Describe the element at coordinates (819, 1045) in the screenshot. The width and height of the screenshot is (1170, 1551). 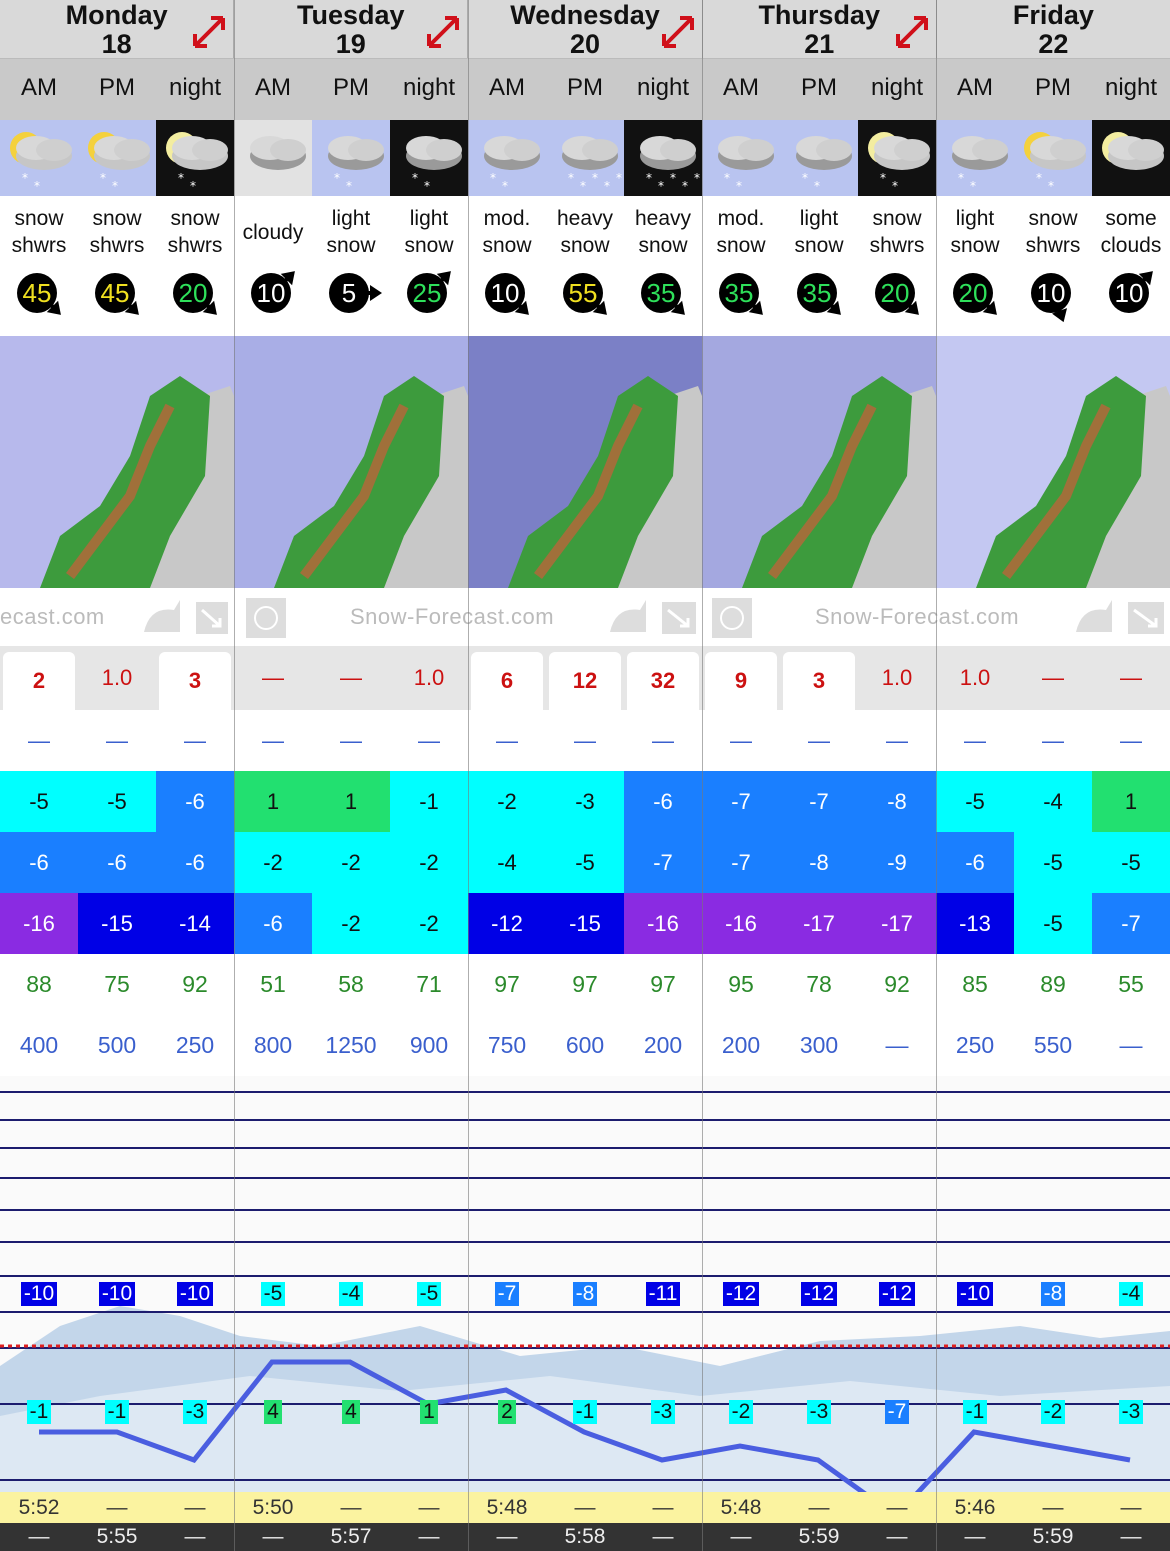
I see `freezing-level-value: 300` at that location.